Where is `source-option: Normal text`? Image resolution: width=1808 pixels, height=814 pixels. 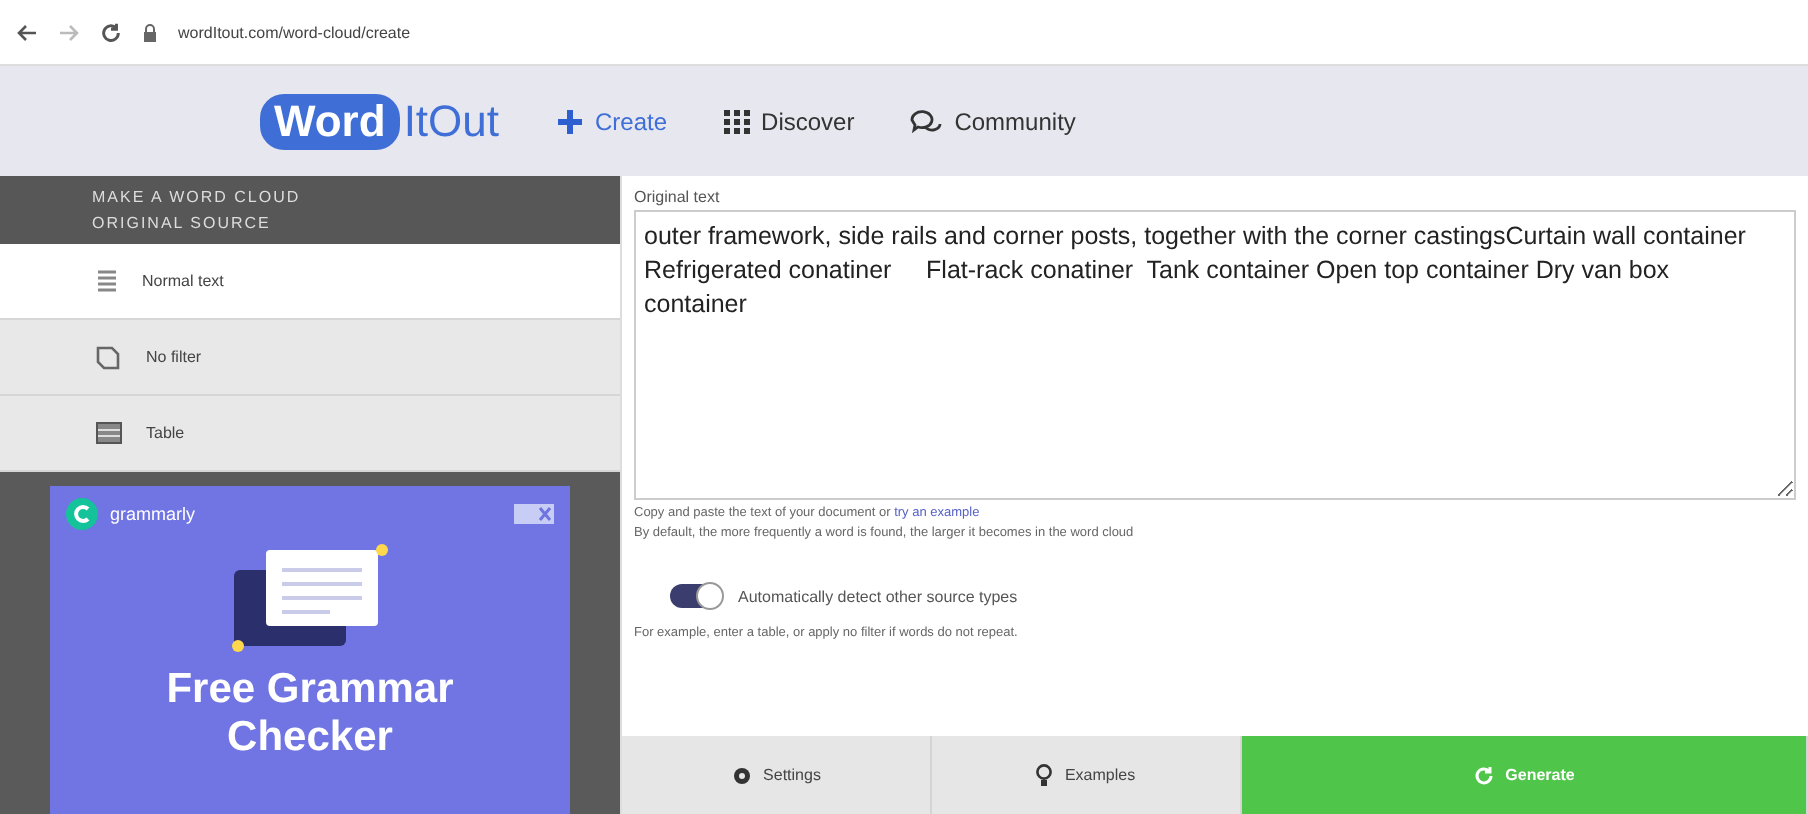
source-option: Normal text is located at coordinates (310, 282).